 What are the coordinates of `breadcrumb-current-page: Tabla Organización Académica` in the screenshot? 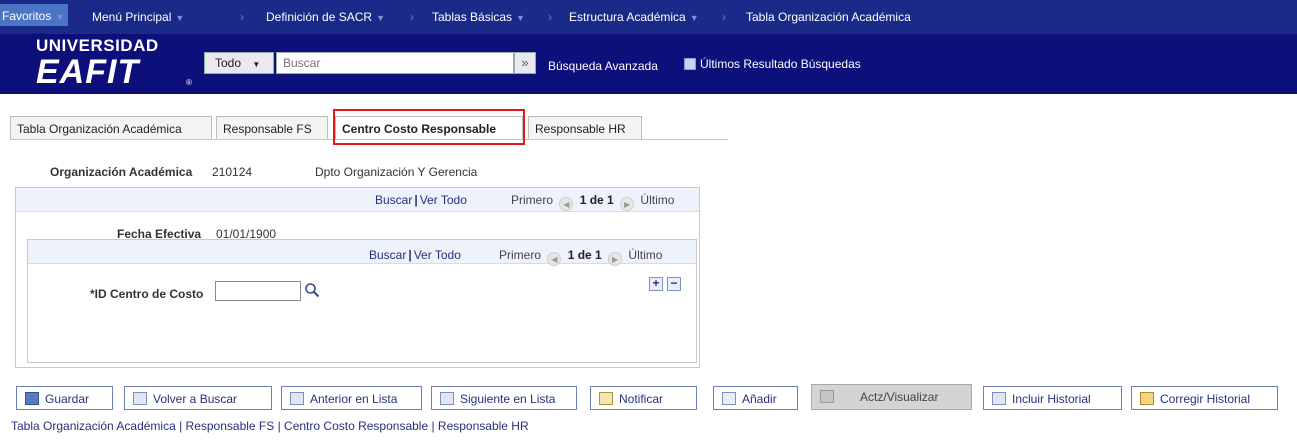 It's located at (828, 17).